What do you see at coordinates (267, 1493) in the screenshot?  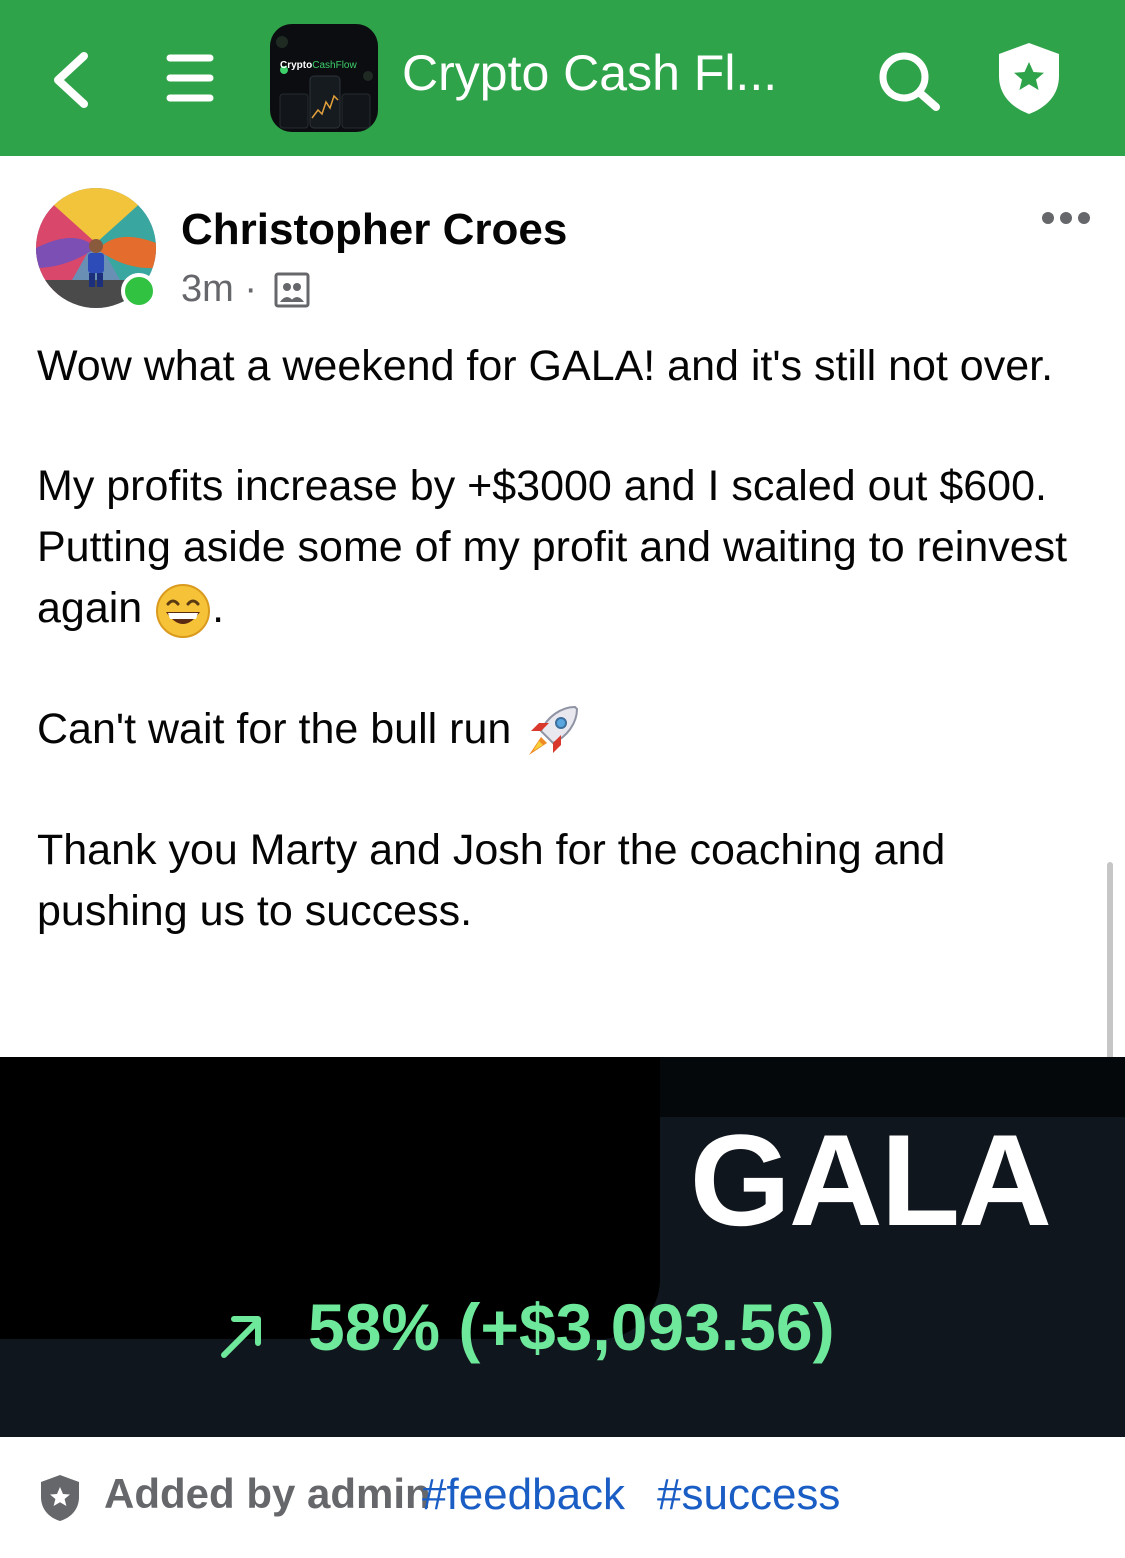 I see `added-by-label: Added by admin` at bounding box center [267, 1493].